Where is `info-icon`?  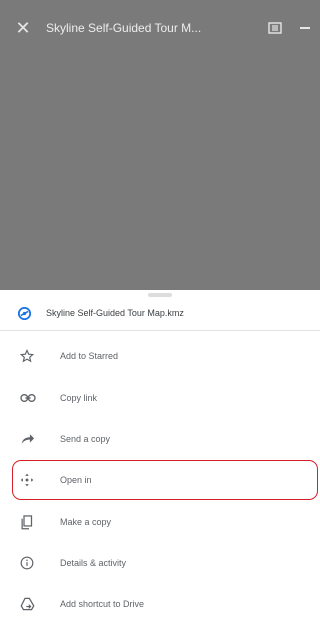
info-icon is located at coordinates (36, 563).